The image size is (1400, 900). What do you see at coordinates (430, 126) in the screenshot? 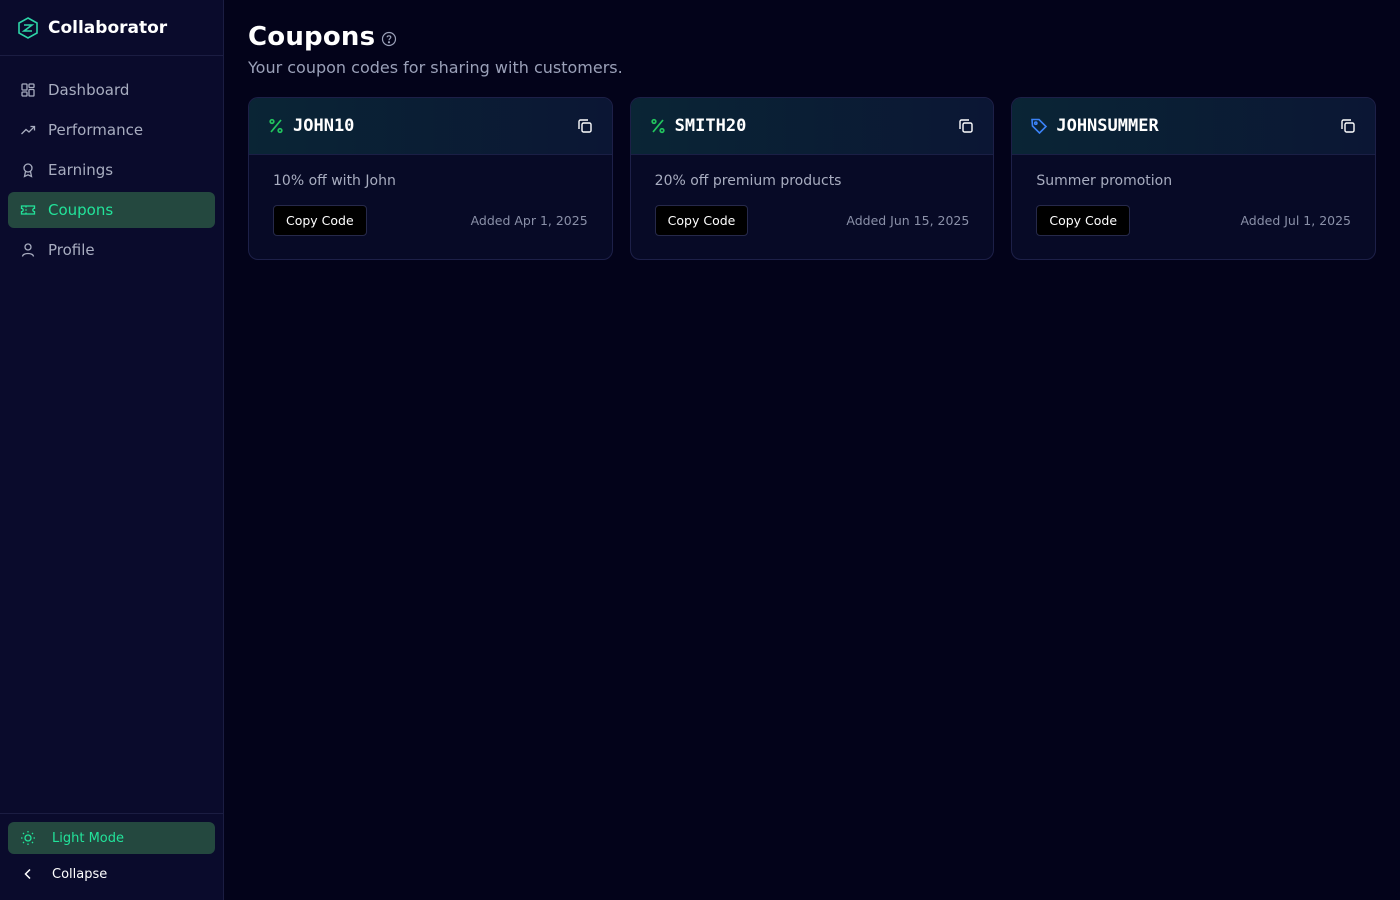
I see `coupon-card-header: JOHN10` at bounding box center [430, 126].